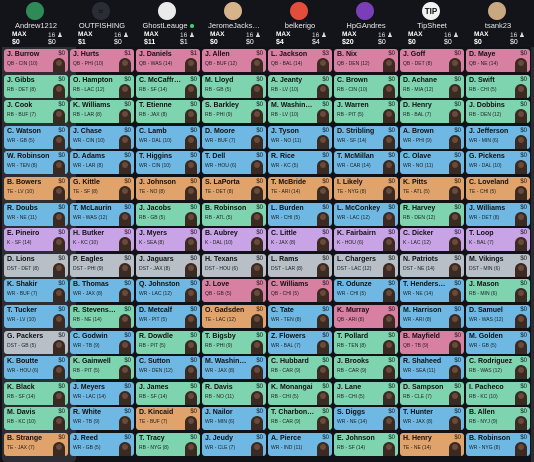 This screenshot has width=534, height=462. Describe the element at coordinates (36, 112) in the screenshot. I see `player-pick-card: J. Cook RB - BUF (7) $0` at that location.